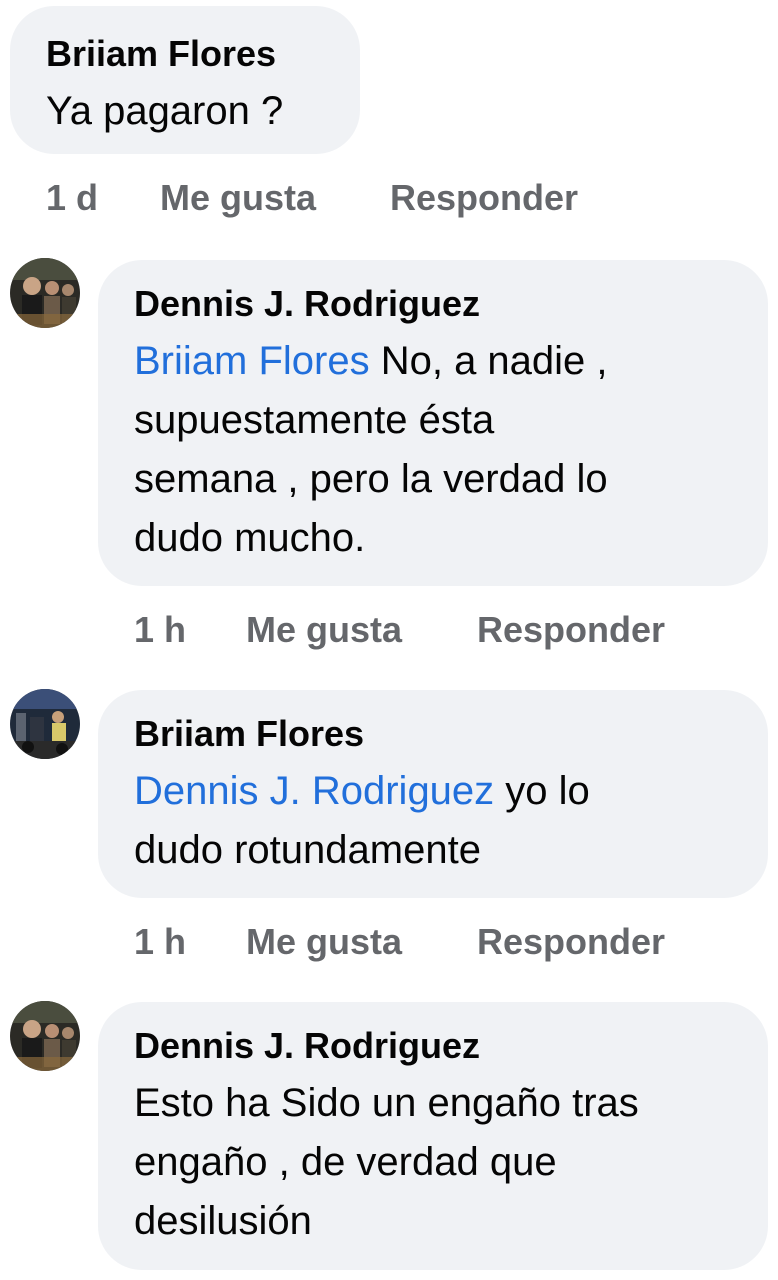  What do you see at coordinates (386, 1103) in the screenshot?
I see `comment-text: Esto ha Sido un engaño tras` at bounding box center [386, 1103].